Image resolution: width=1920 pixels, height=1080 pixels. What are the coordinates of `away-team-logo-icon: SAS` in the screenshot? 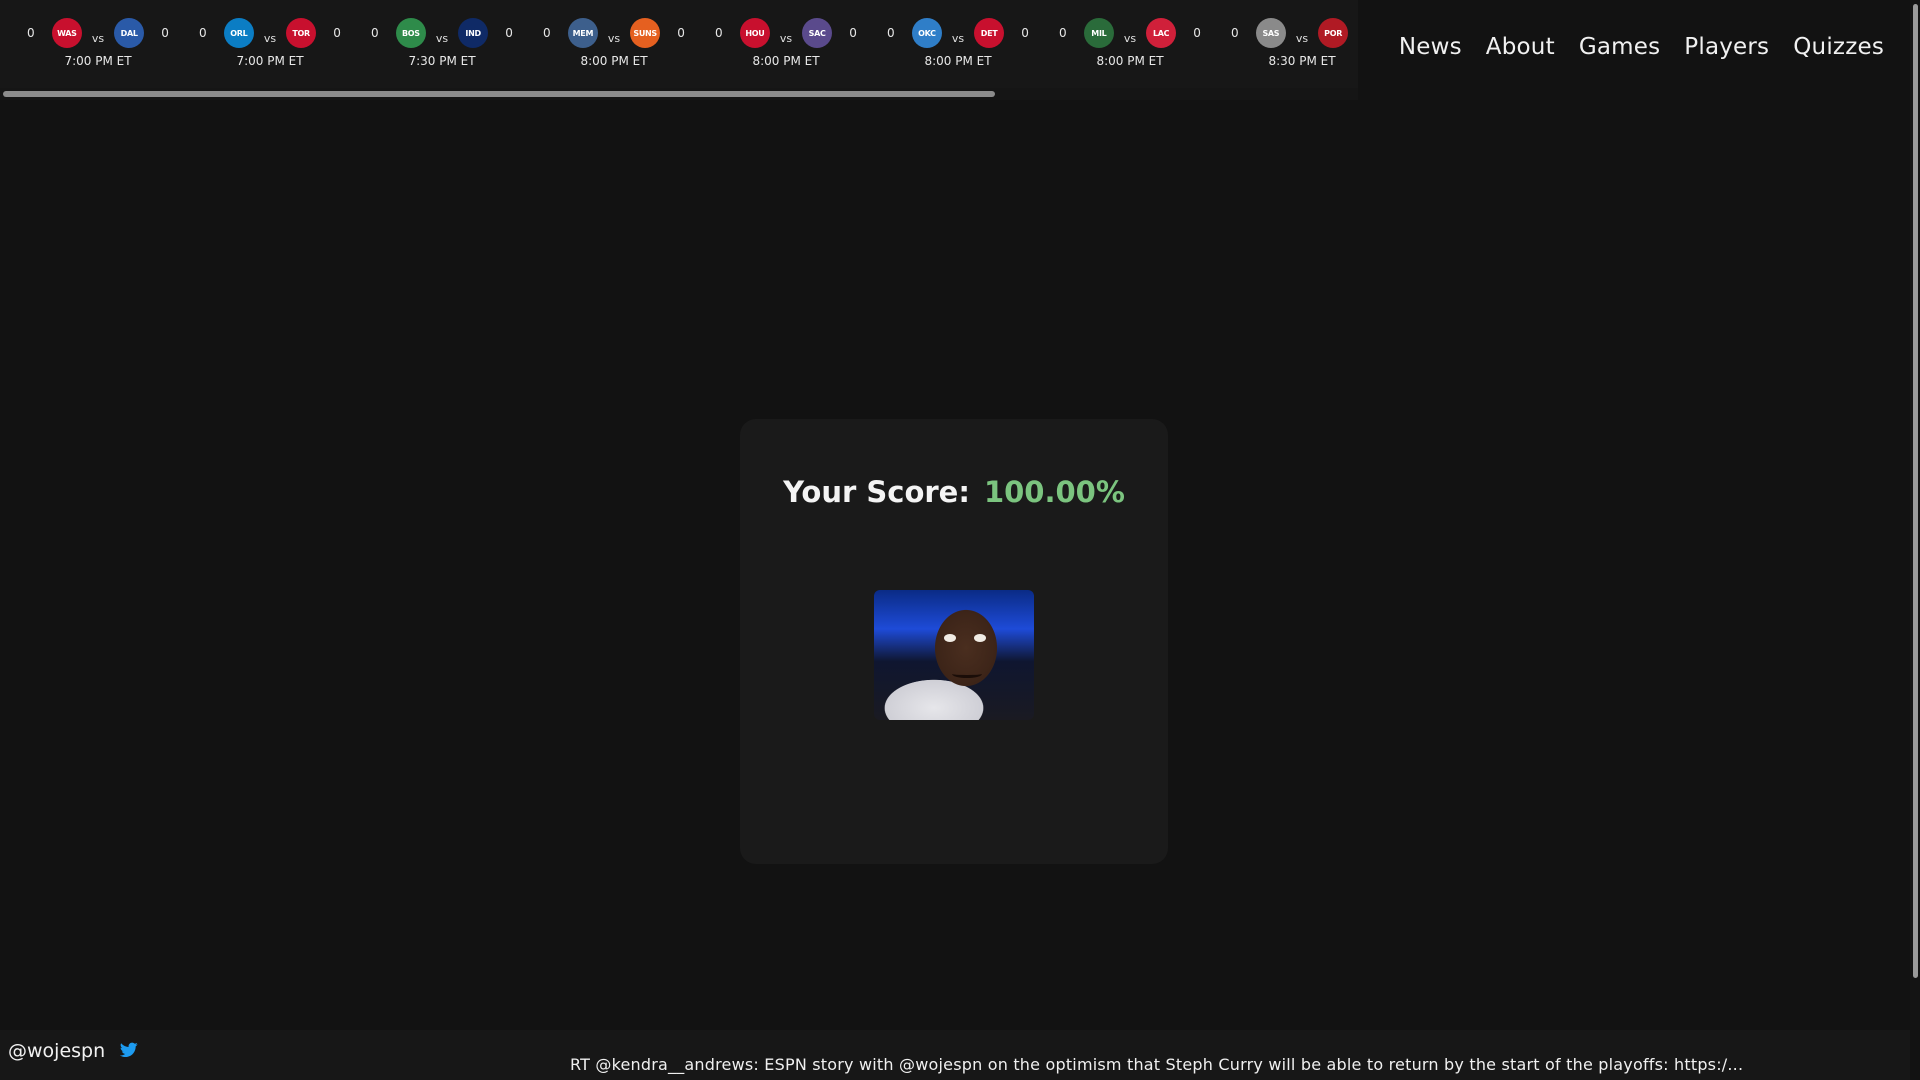 It's located at (1270, 33).